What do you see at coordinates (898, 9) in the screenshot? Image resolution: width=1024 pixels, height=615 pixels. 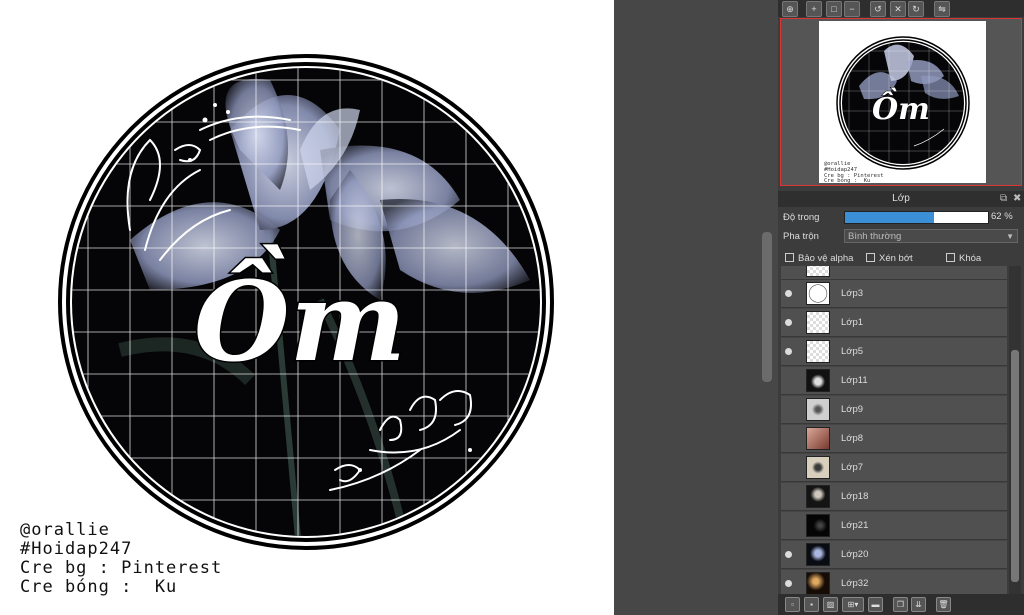 I see `reset-view-icon: ✕` at bounding box center [898, 9].